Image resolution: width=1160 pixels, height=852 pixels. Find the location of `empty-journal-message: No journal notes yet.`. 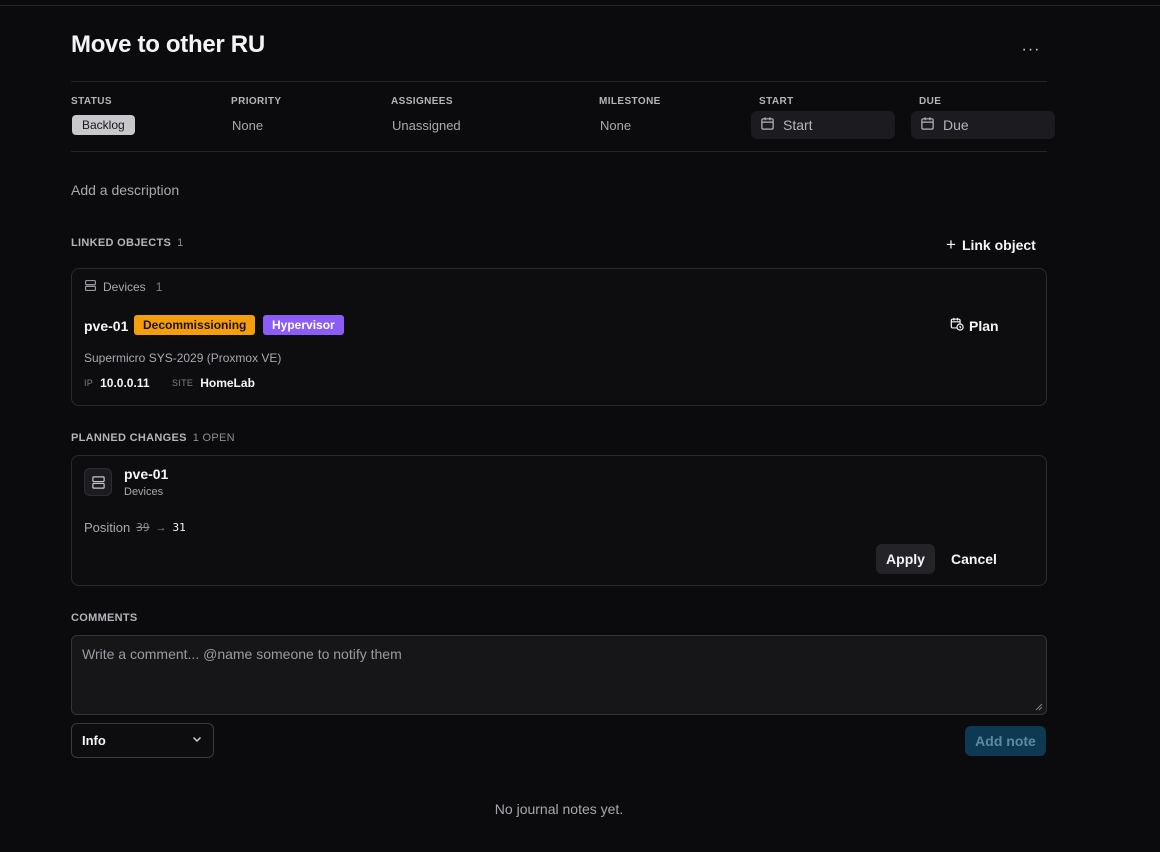

empty-journal-message: No journal notes yet. is located at coordinates (559, 809).